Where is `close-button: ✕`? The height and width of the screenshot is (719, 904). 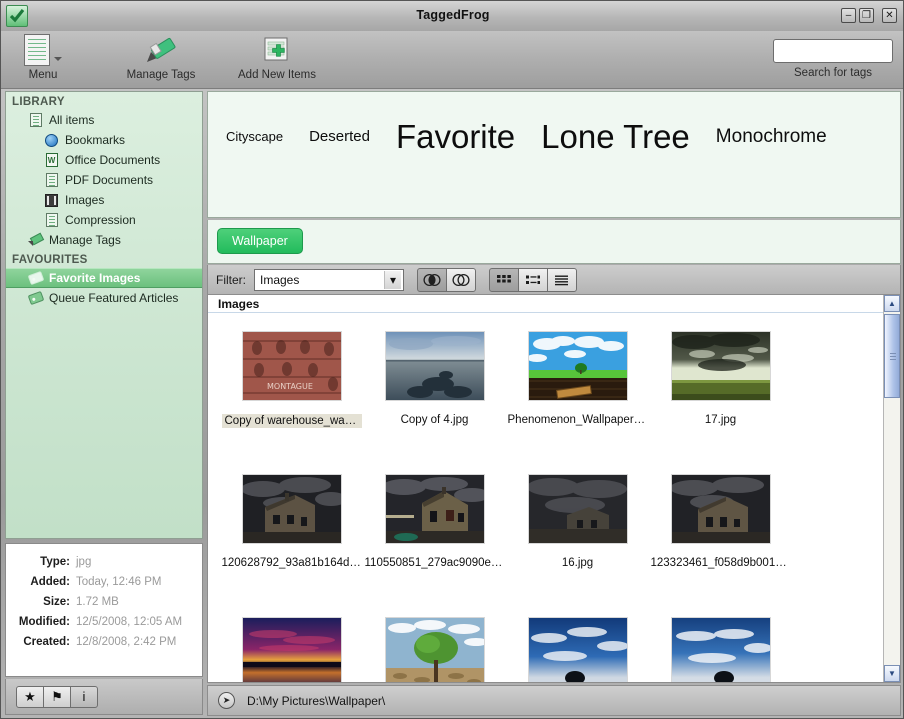 close-button: ✕ is located at coordinates (889, 15).